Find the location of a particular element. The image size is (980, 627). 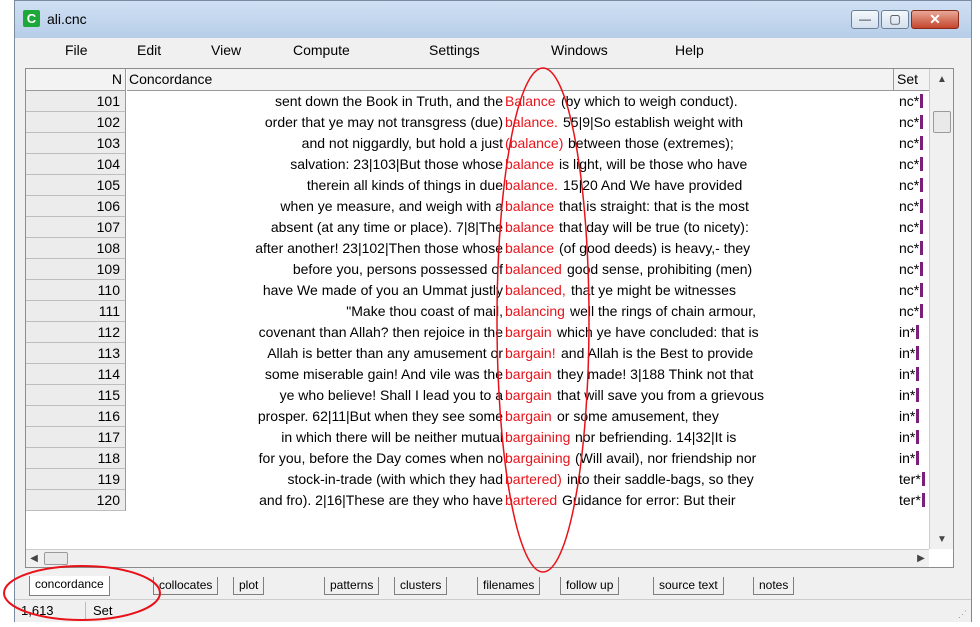

tab-follow-up: follow up is located at coordinates (590, 586).